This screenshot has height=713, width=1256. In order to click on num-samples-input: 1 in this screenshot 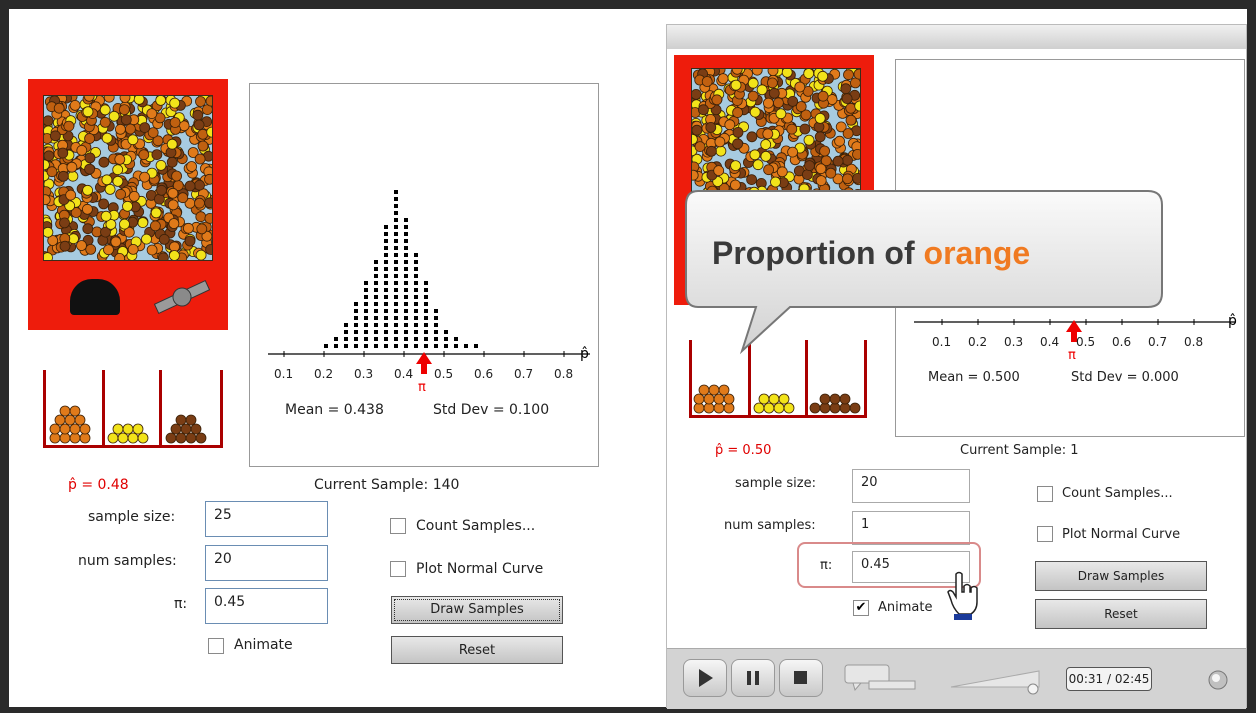, I will do `click(911, 528)`.